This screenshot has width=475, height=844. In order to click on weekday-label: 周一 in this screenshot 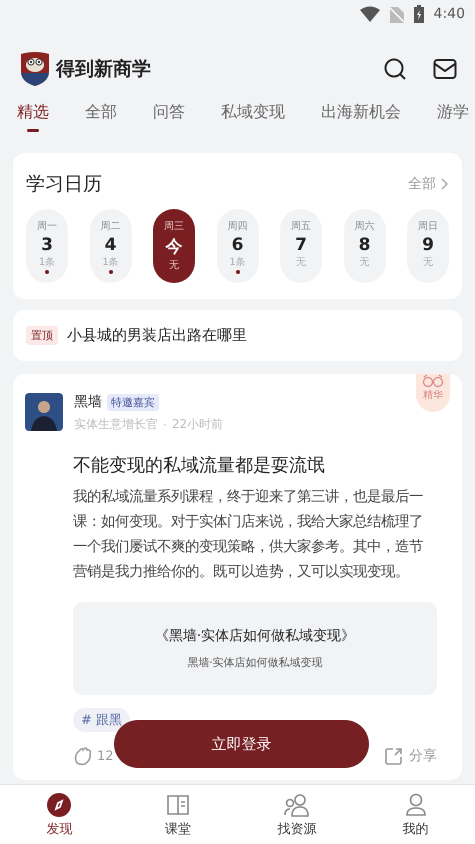, I will do `click(47, 227)`.